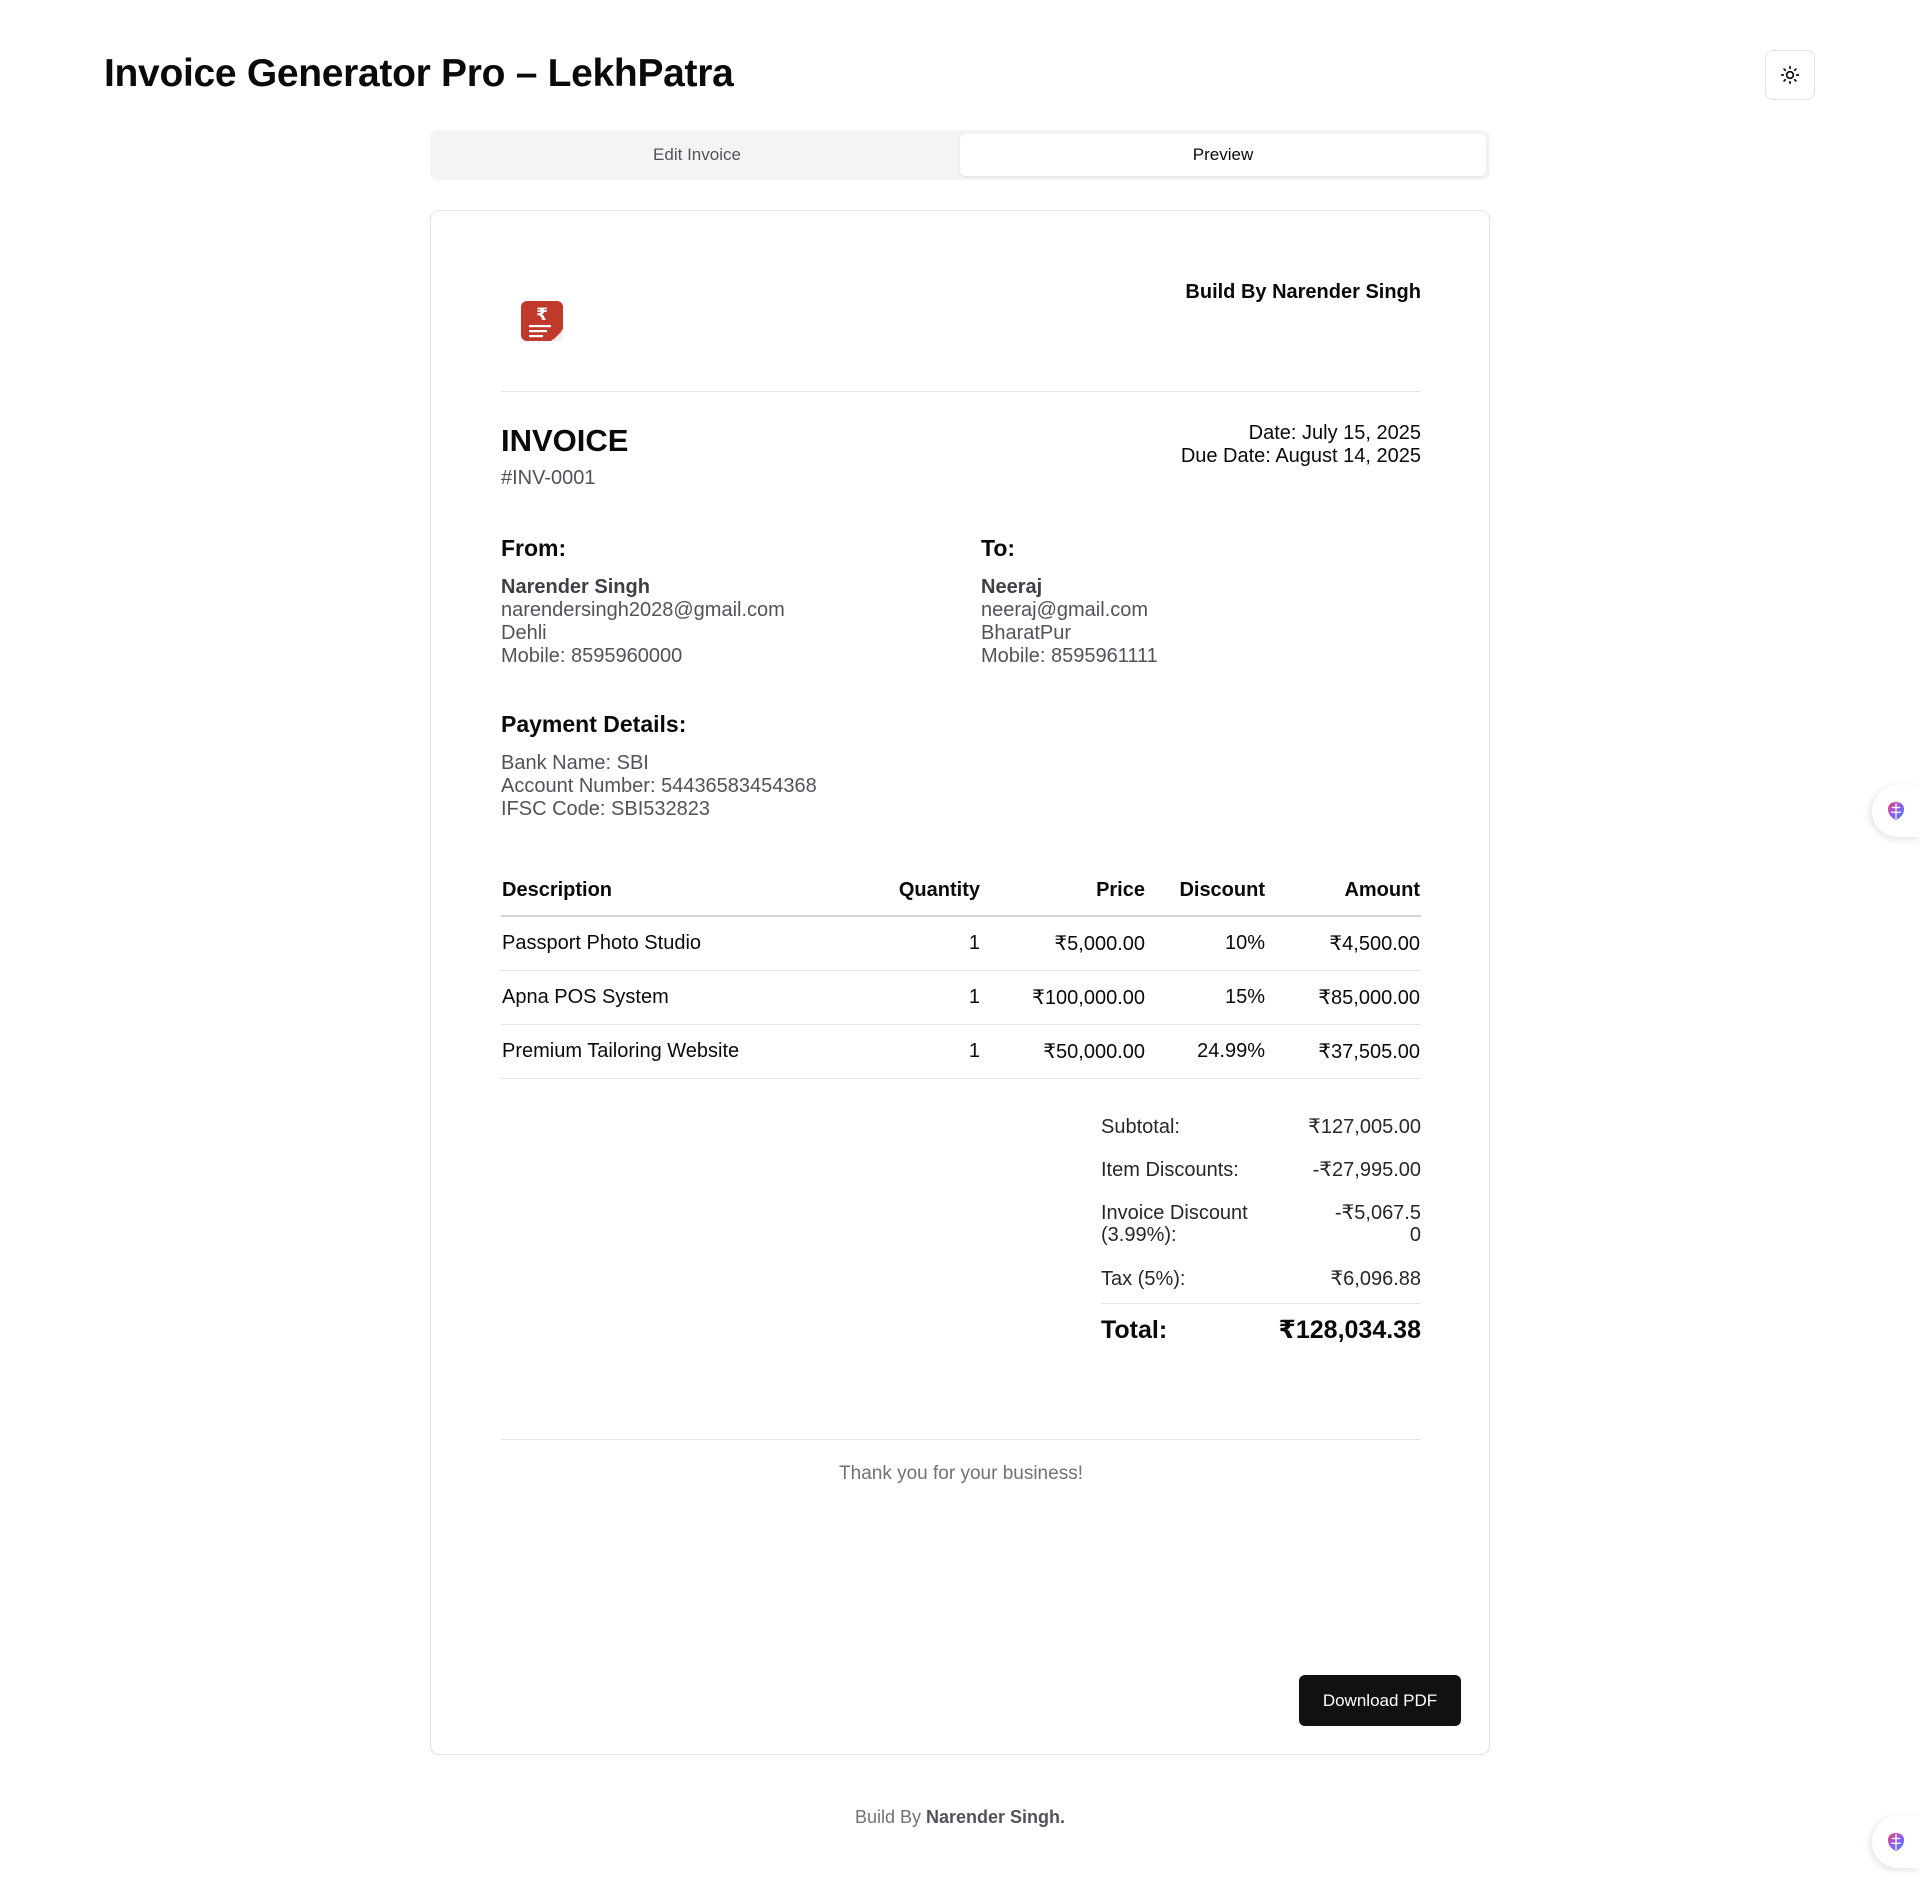 This screenshot has width=1920, height=1900. What do you see at coordinates (534, 548) in the screenshot?
I see `from-heading: From:` at bounding box center [534, 548].